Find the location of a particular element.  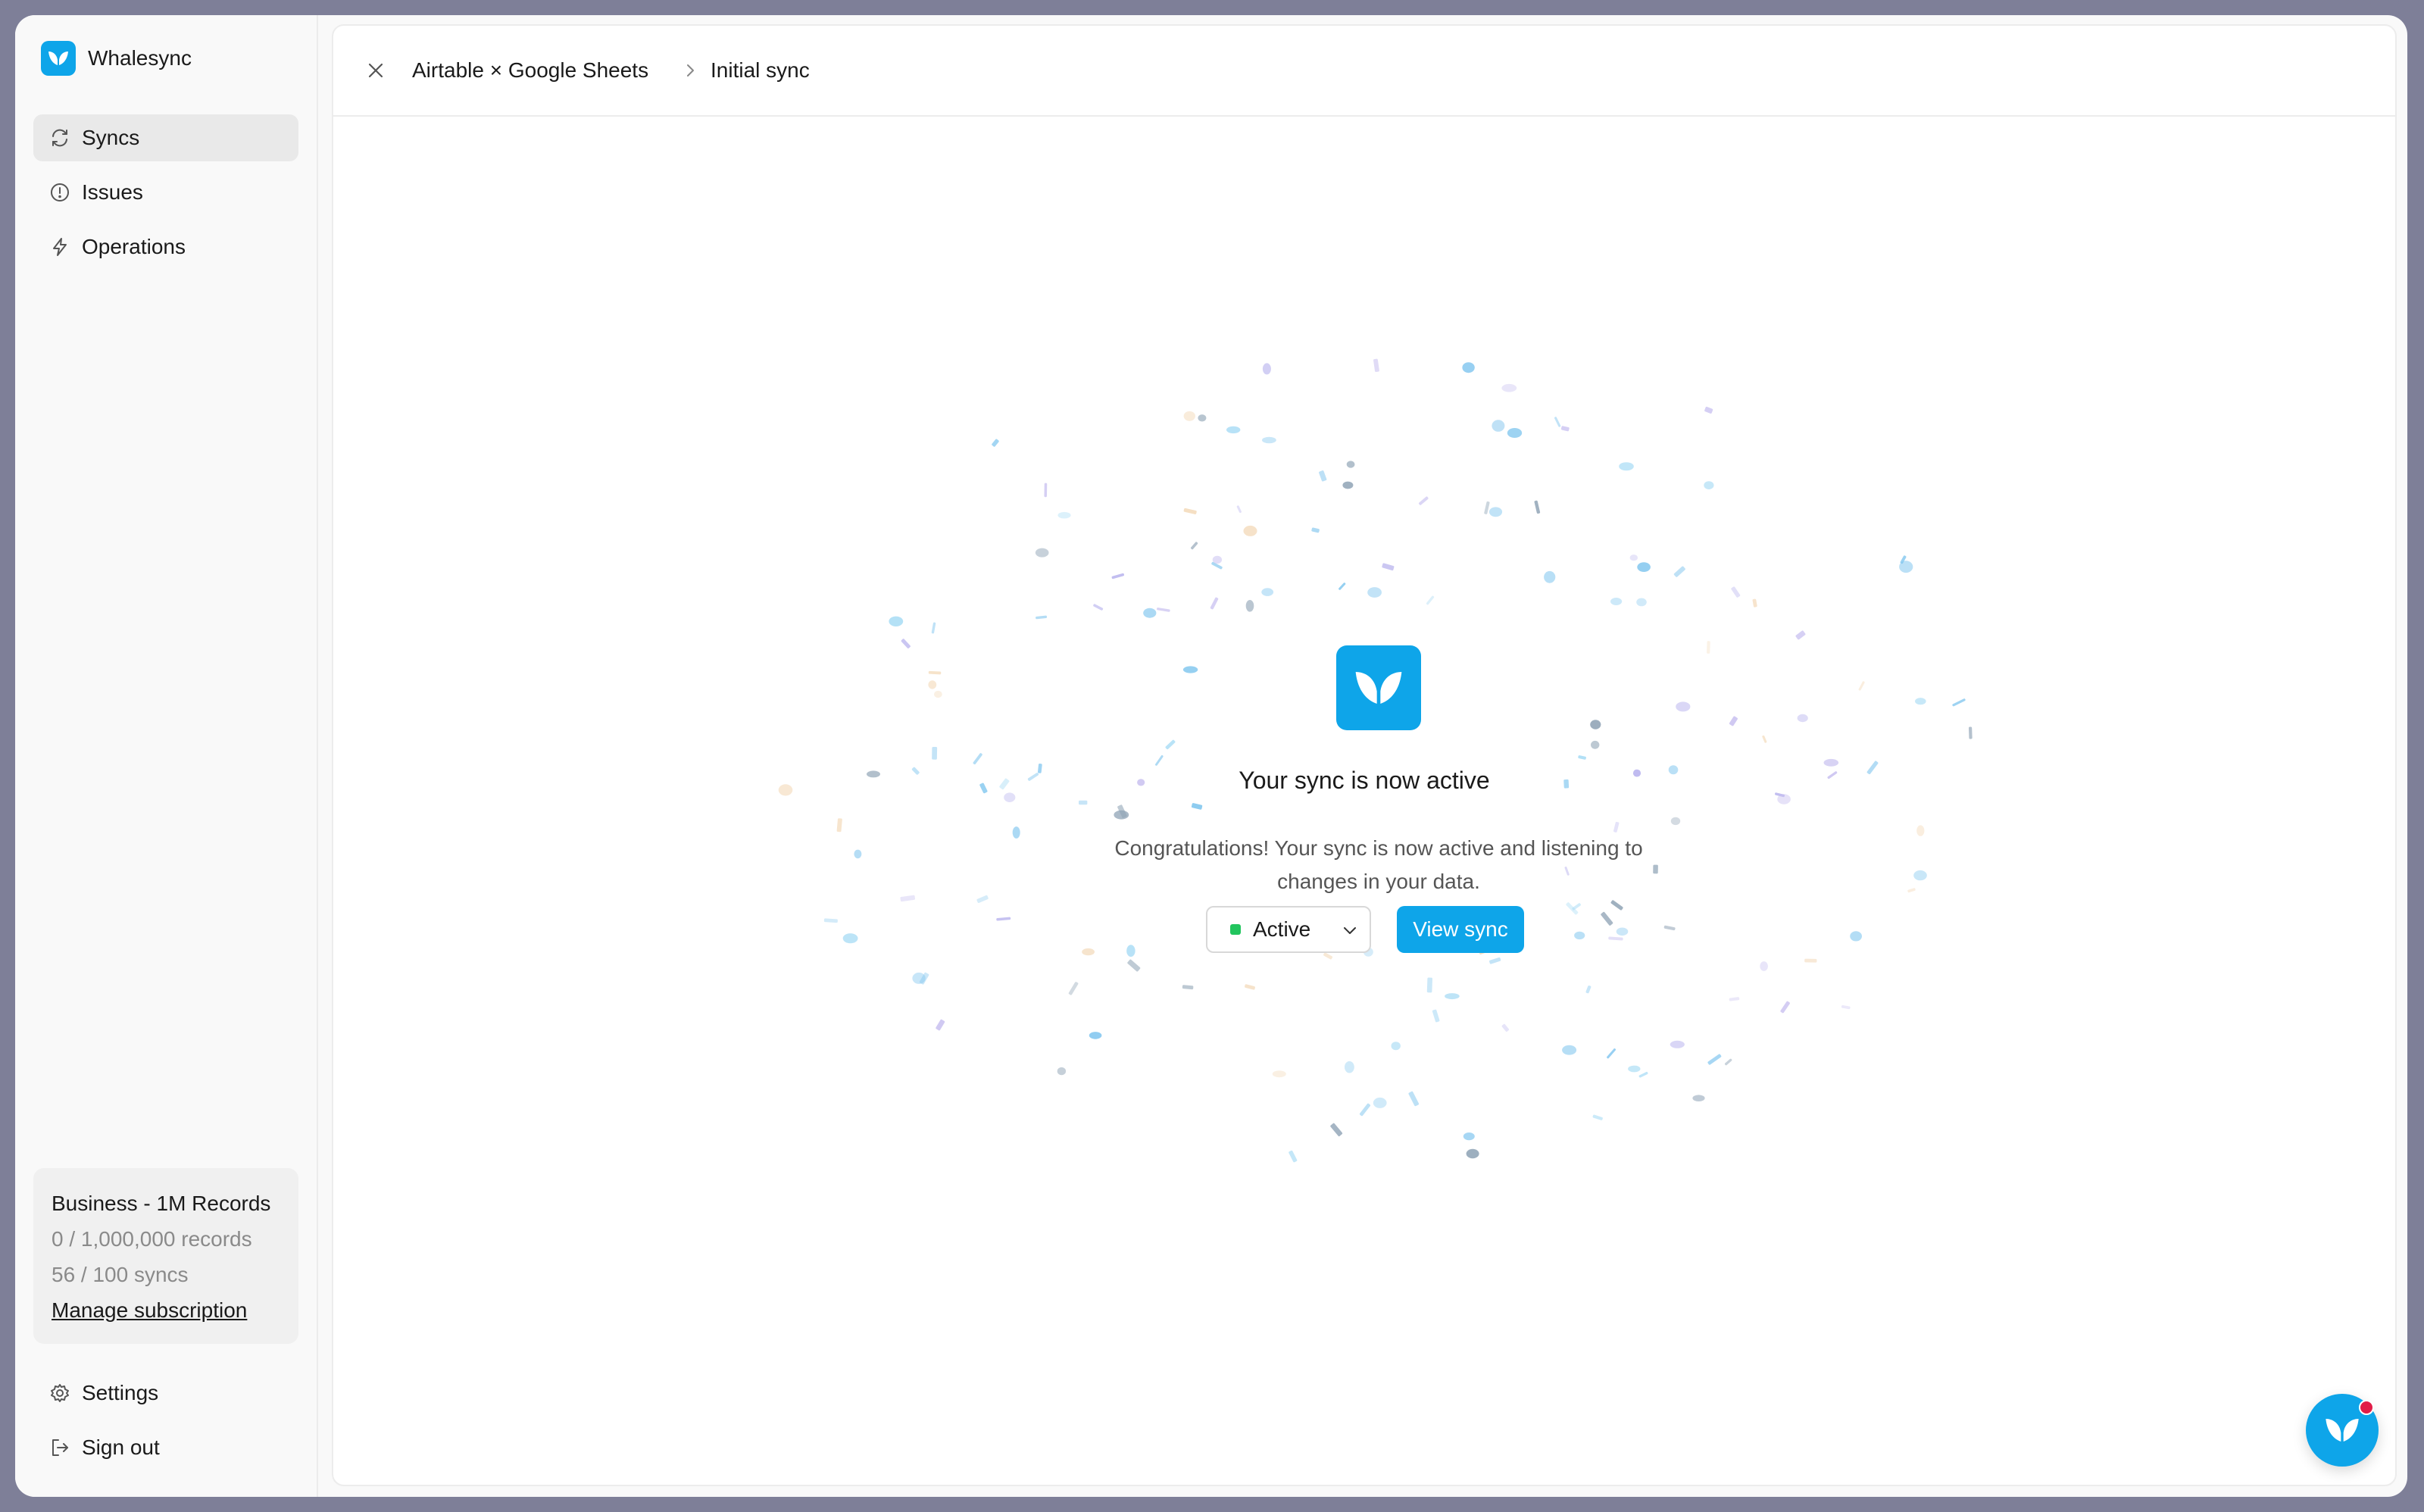

gear-icon is located at coordinates (59, 1393).